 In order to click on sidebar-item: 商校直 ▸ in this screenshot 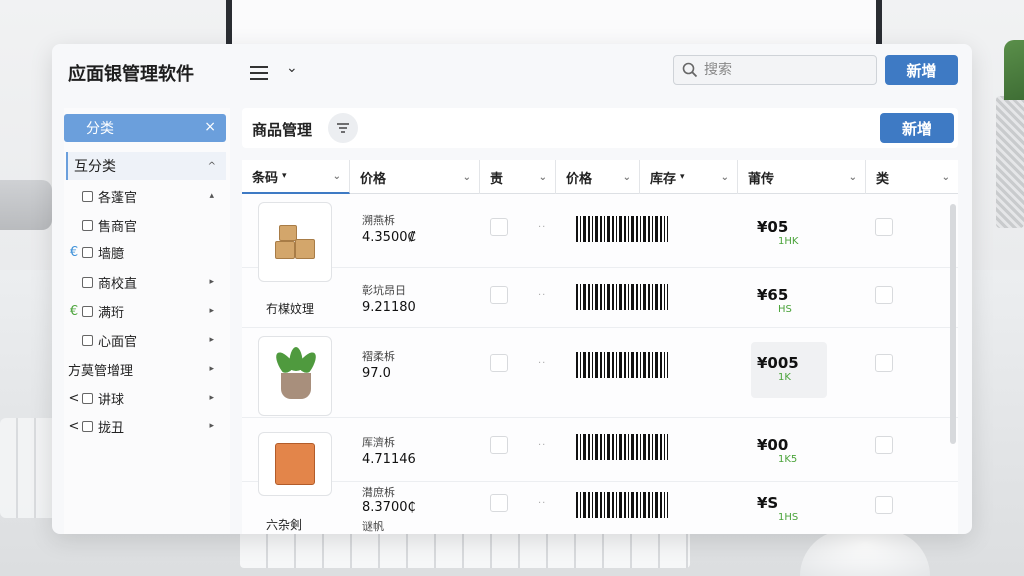, I will do `click(147, 282)`.